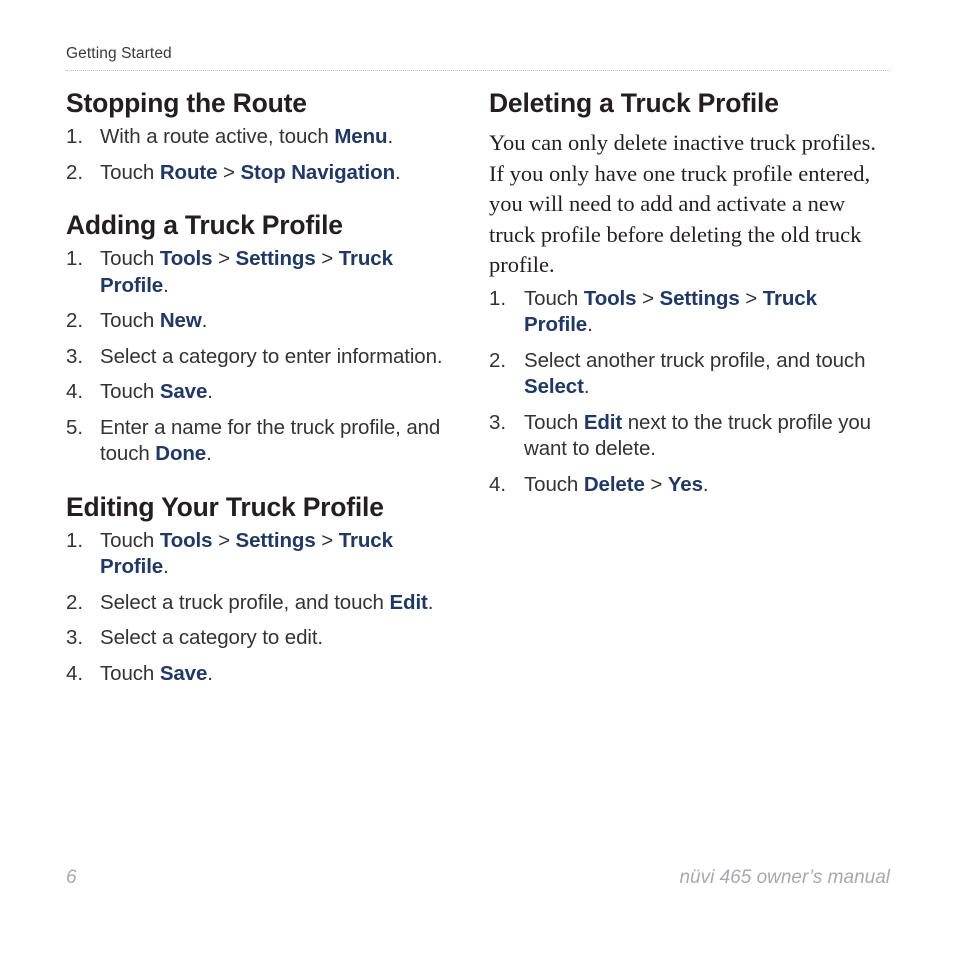 The height and width of the screenshot is (954, 954). I want to click on step-item: Select a category to enter information., so click(266, 357).